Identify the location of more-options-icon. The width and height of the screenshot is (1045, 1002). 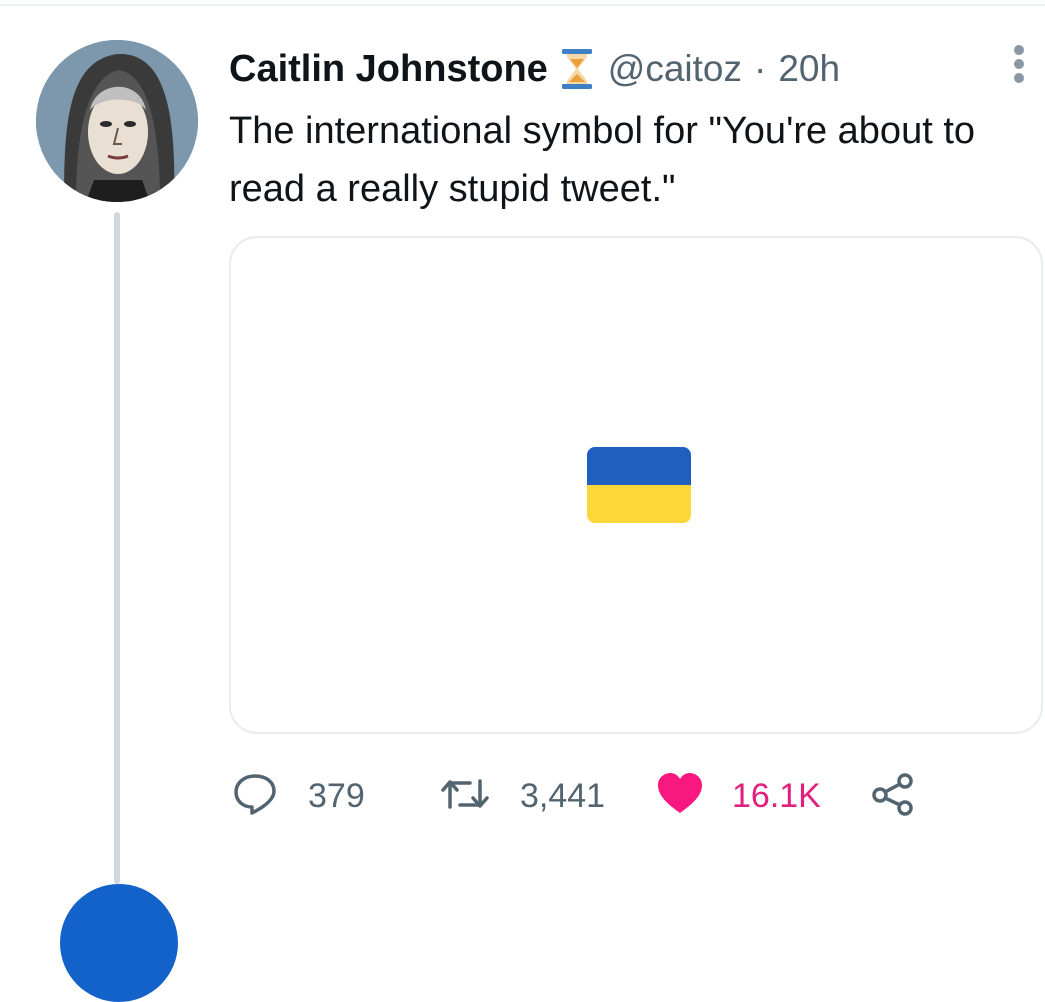
(1019, 64).